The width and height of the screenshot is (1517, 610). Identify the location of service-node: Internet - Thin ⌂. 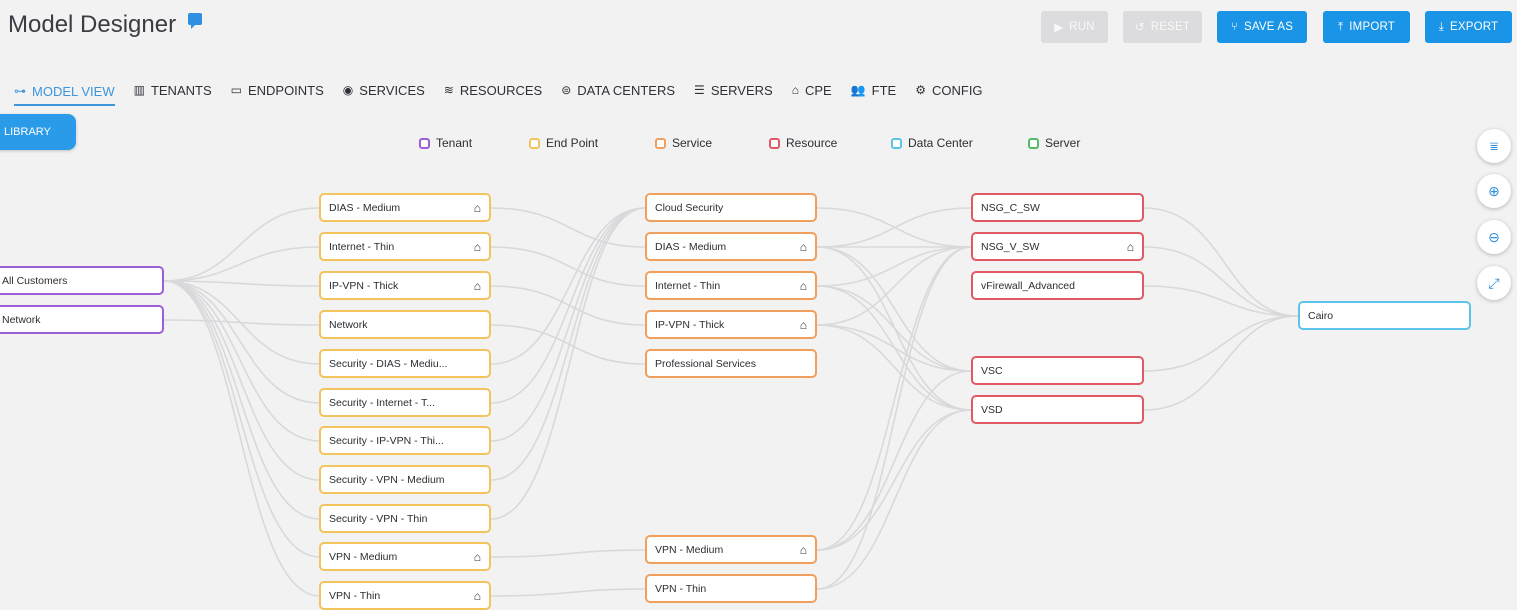
(731, 285).